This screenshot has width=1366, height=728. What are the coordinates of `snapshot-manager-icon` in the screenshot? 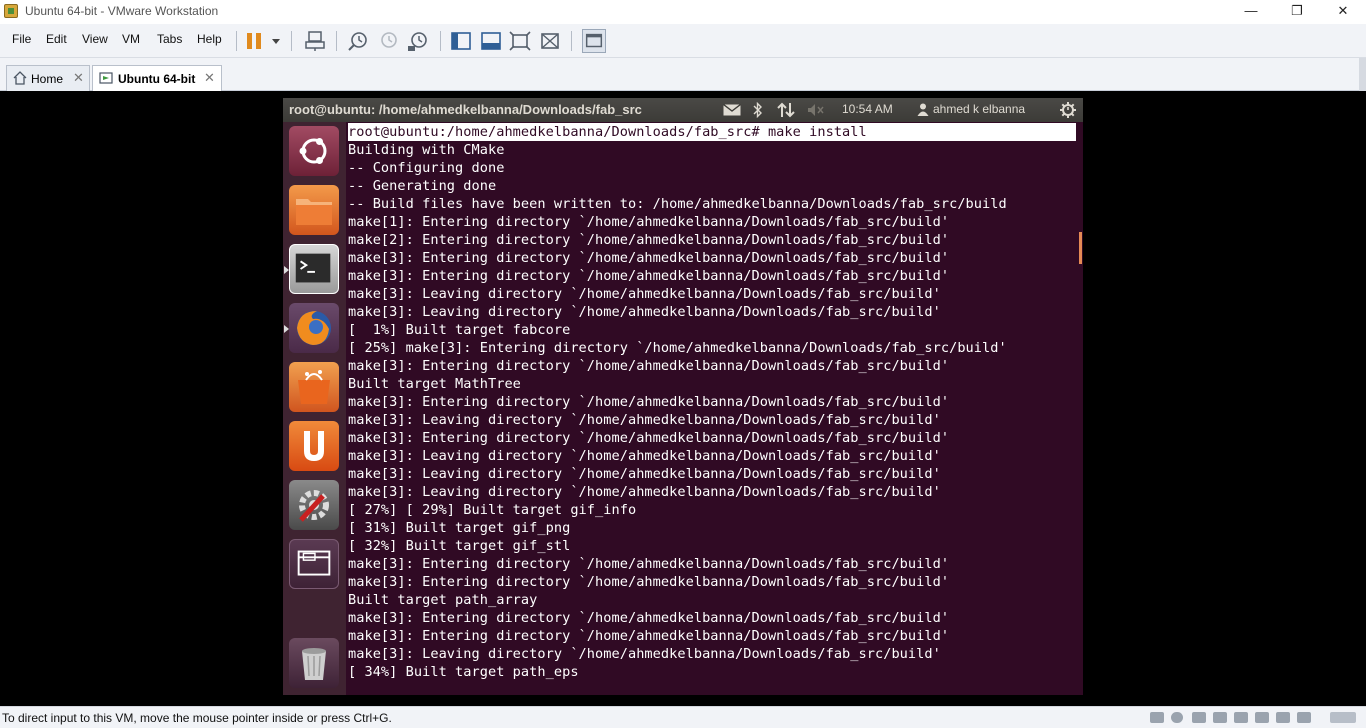 It's located at (418, 41).